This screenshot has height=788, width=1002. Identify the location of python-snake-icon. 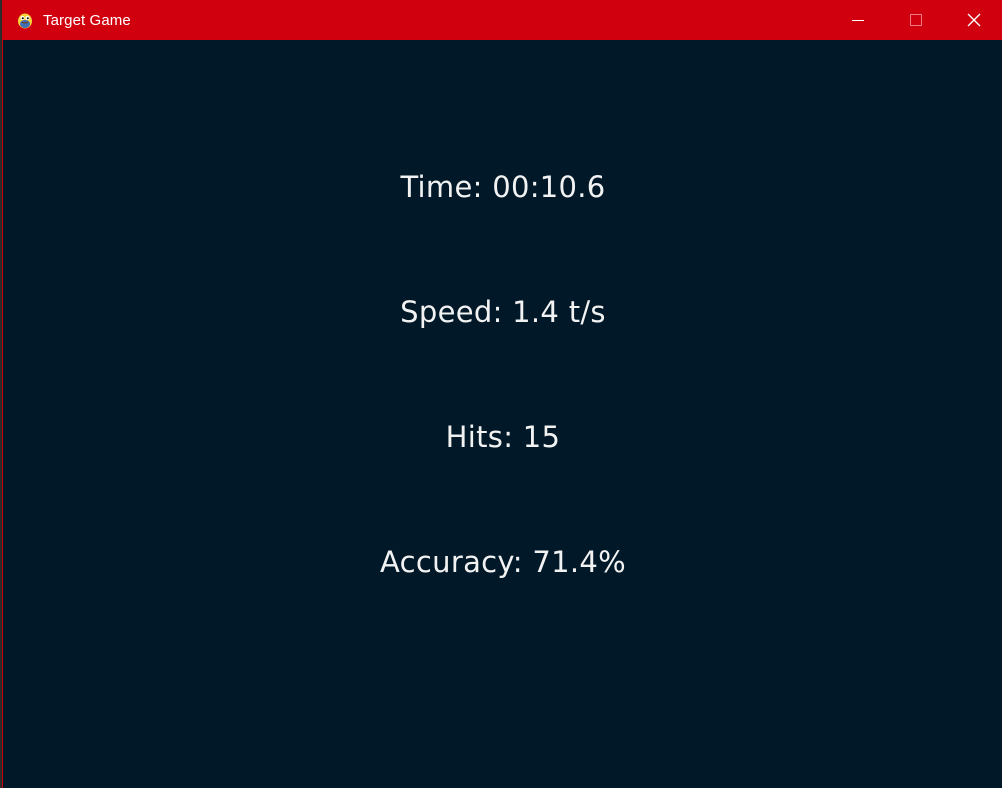
(25, 20).